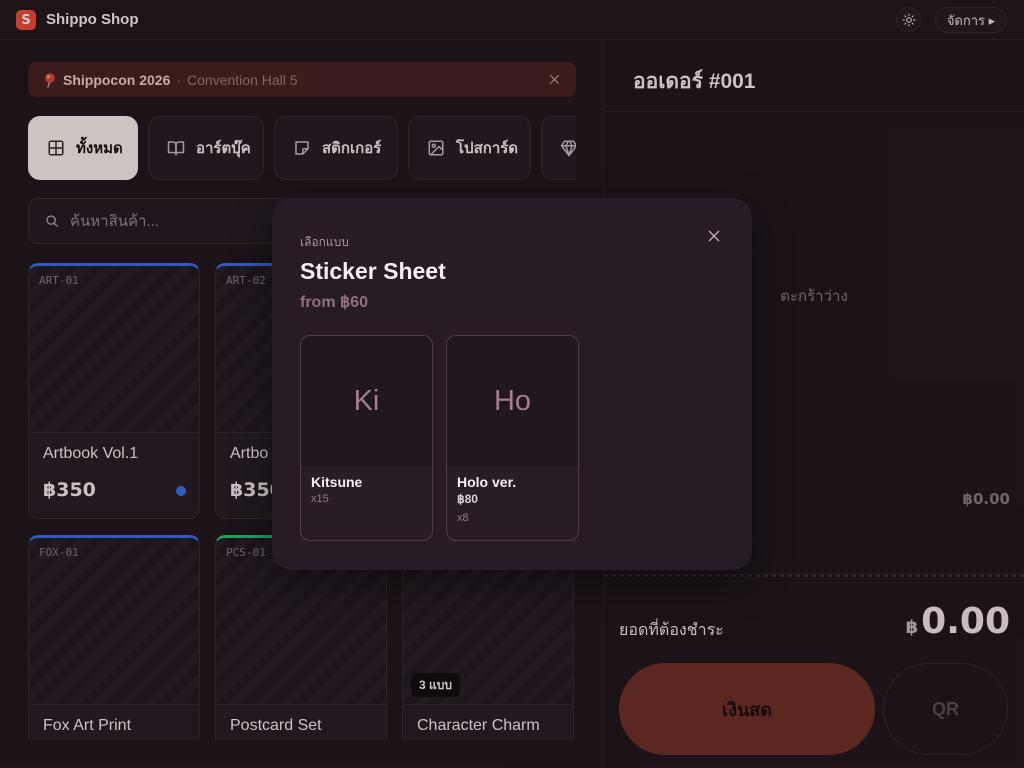 The image size is (1024, 768). Describe the element at coordinates (336, 491) in the screenshot. I see `variant-info: Kitsune x15` at that location.